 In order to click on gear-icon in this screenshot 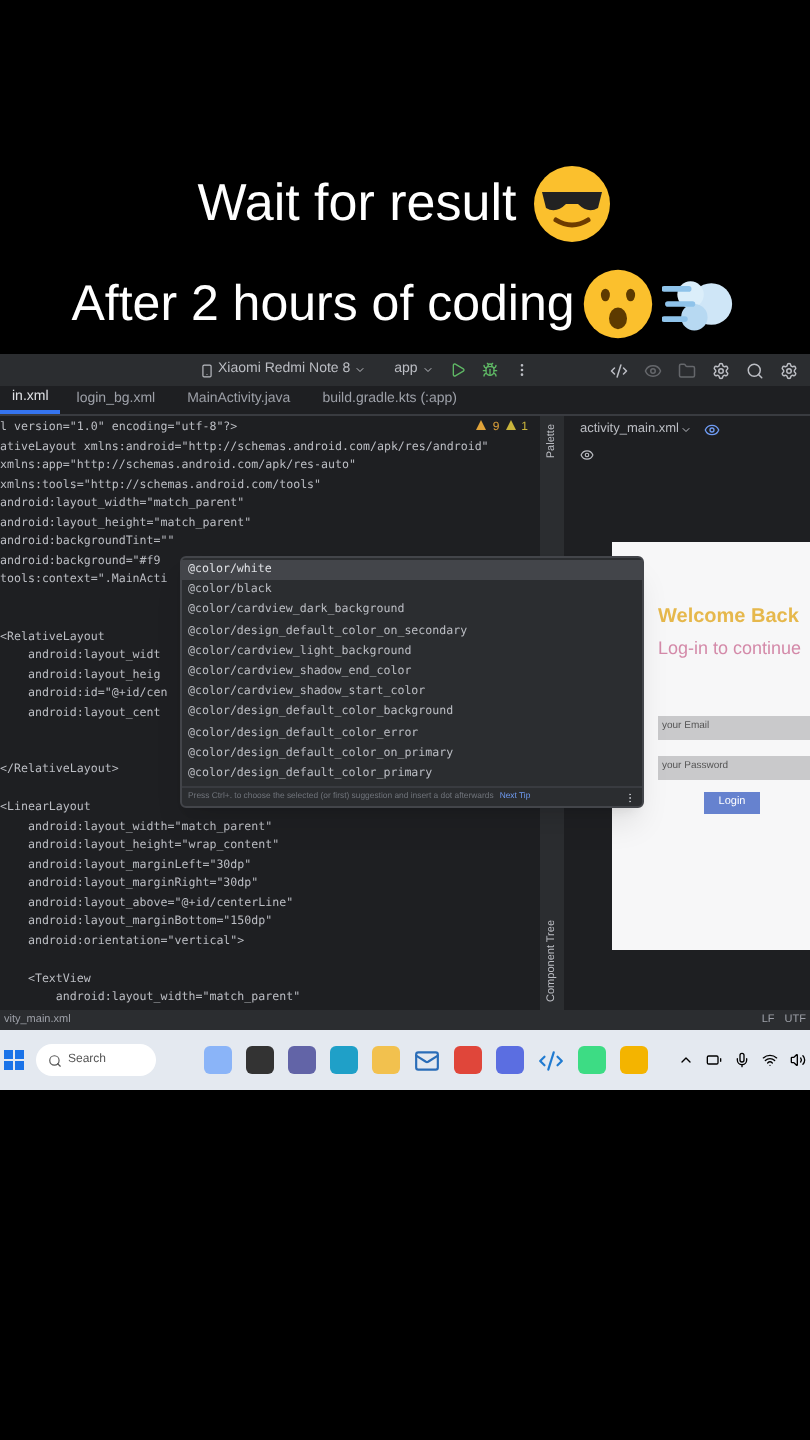, I will do `click(721, 370)`.